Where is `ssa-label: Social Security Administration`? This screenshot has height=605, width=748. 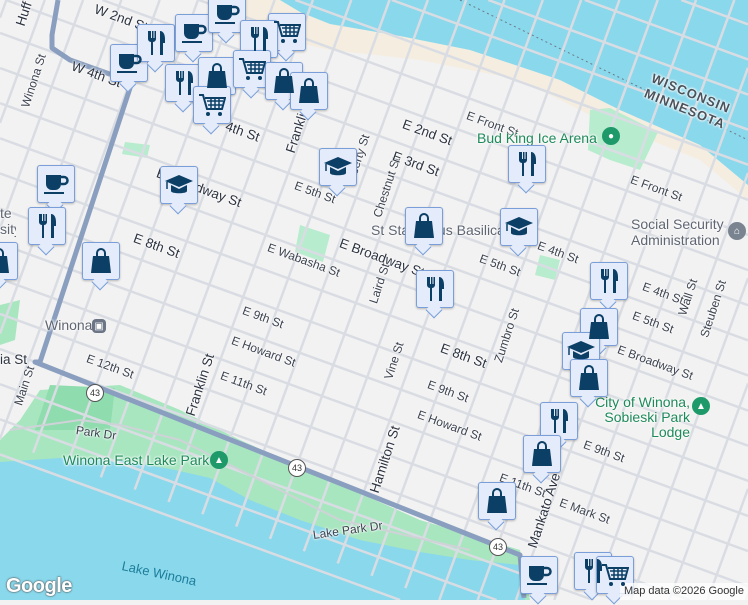 ssa-label: Social Security Administration is located at coordinates (678, 232).